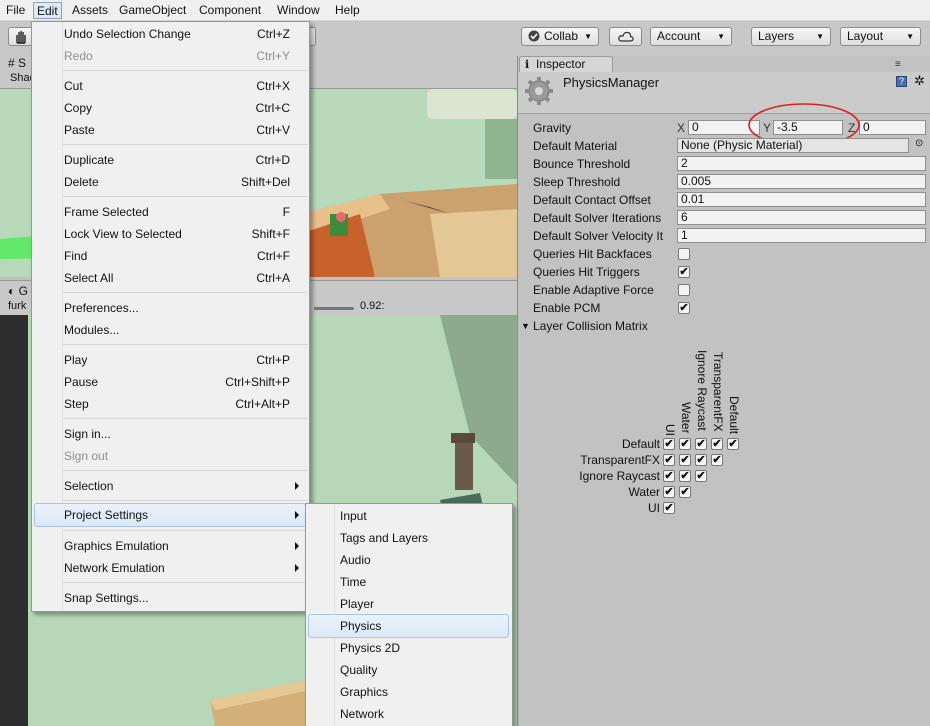 The width and height of the screenshot is (930, 726). I want to click on scene-tab: # S, so click(17, 63).